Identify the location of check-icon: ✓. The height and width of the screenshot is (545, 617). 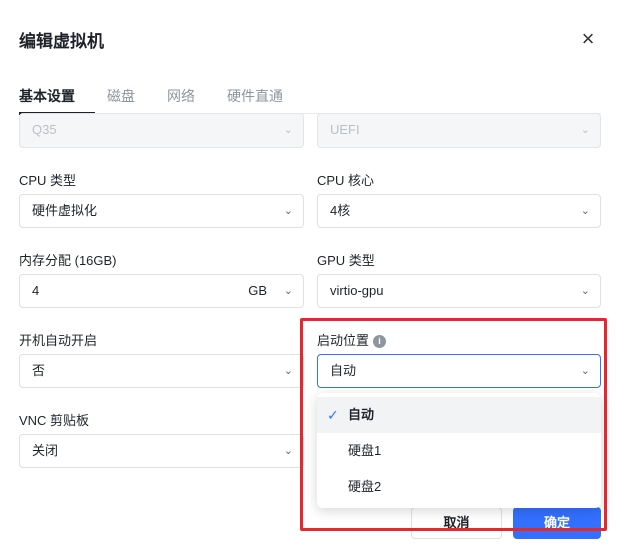
(333, 415).